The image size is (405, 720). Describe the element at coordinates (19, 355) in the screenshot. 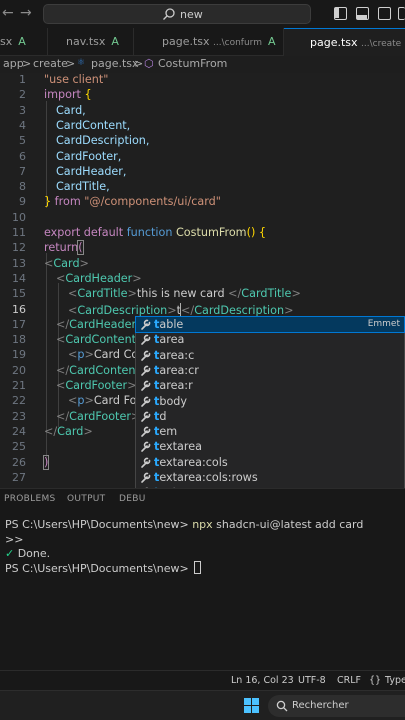

I see `line-number: 19` at that location.